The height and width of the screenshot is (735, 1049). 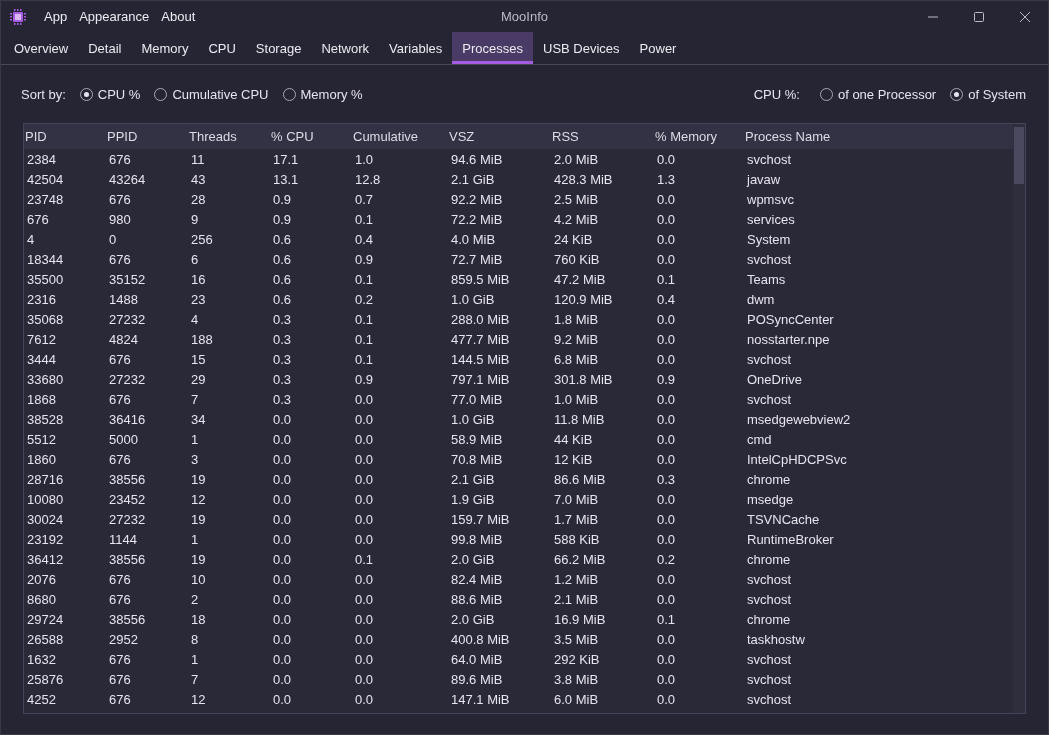 I want to click on table-cell-text: 6.0 MiB, so click(x=576, y=699).